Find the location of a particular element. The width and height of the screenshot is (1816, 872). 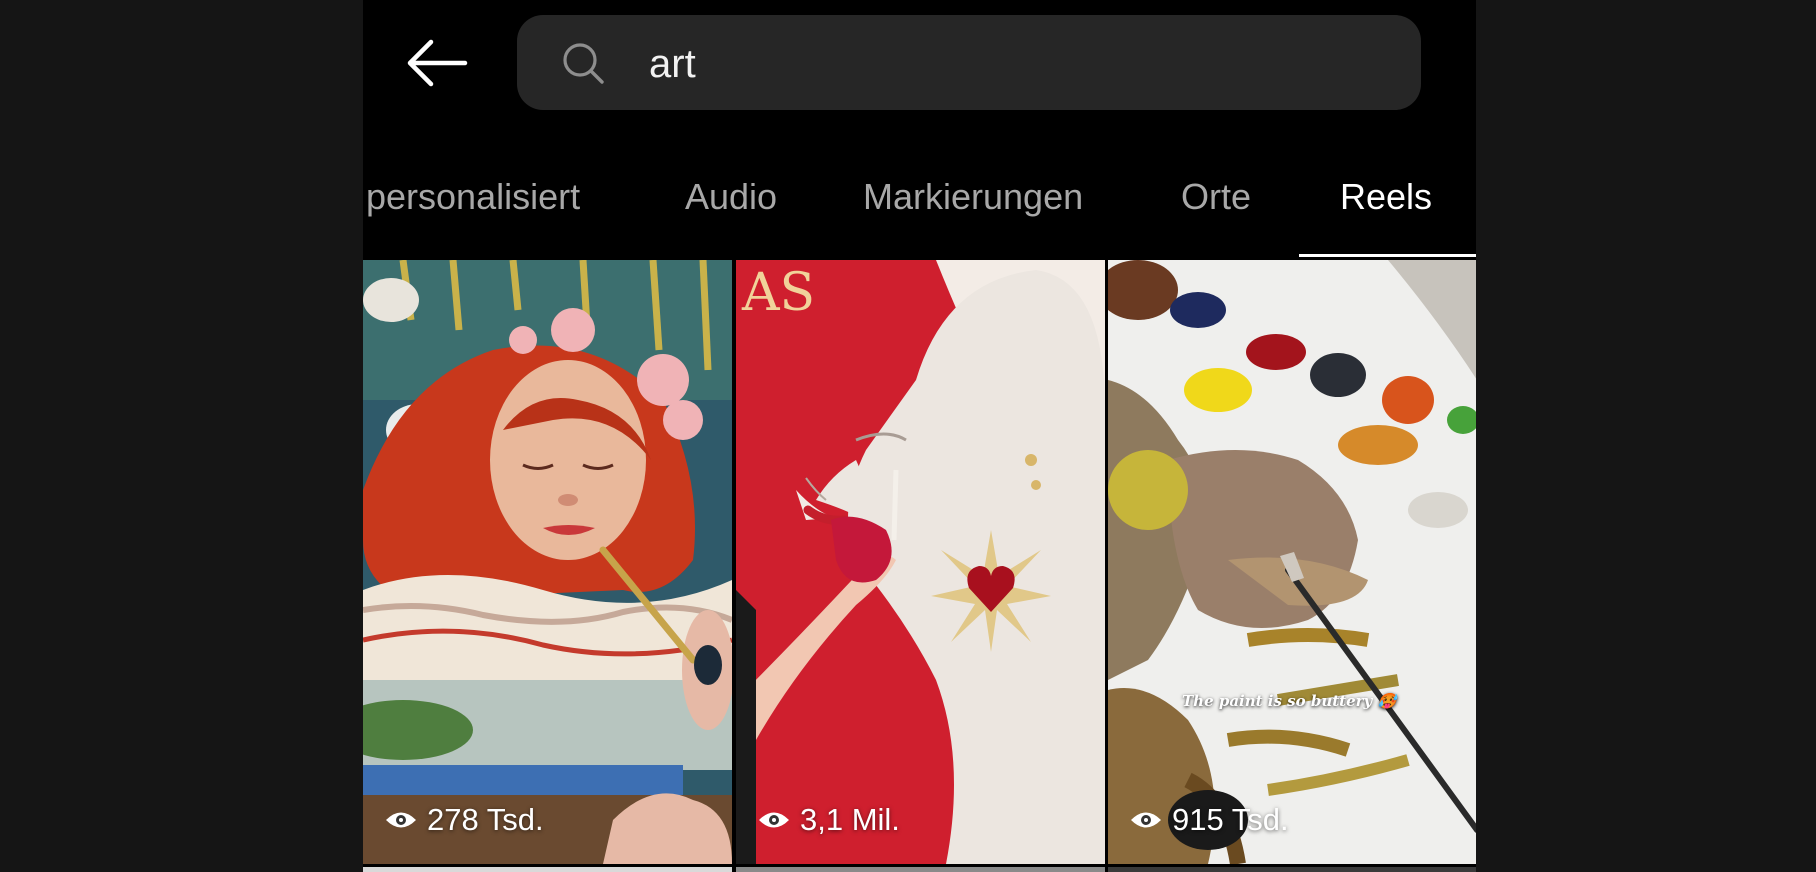

view-count-label: 915 Tsd. is located at coordinates (1230, 819).